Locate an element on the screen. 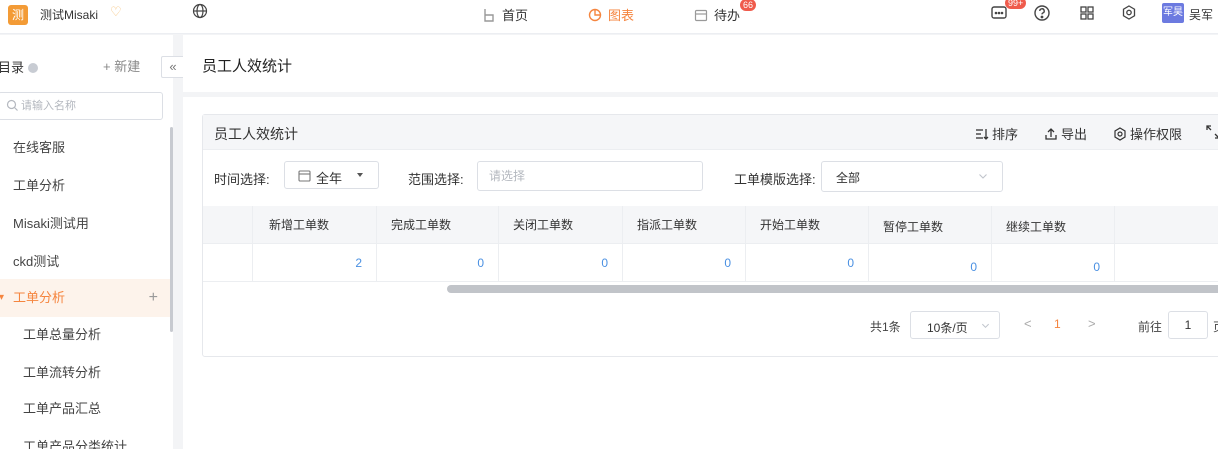  table-header-cell: 关闭工单数 is located at coordinates (561, 225).